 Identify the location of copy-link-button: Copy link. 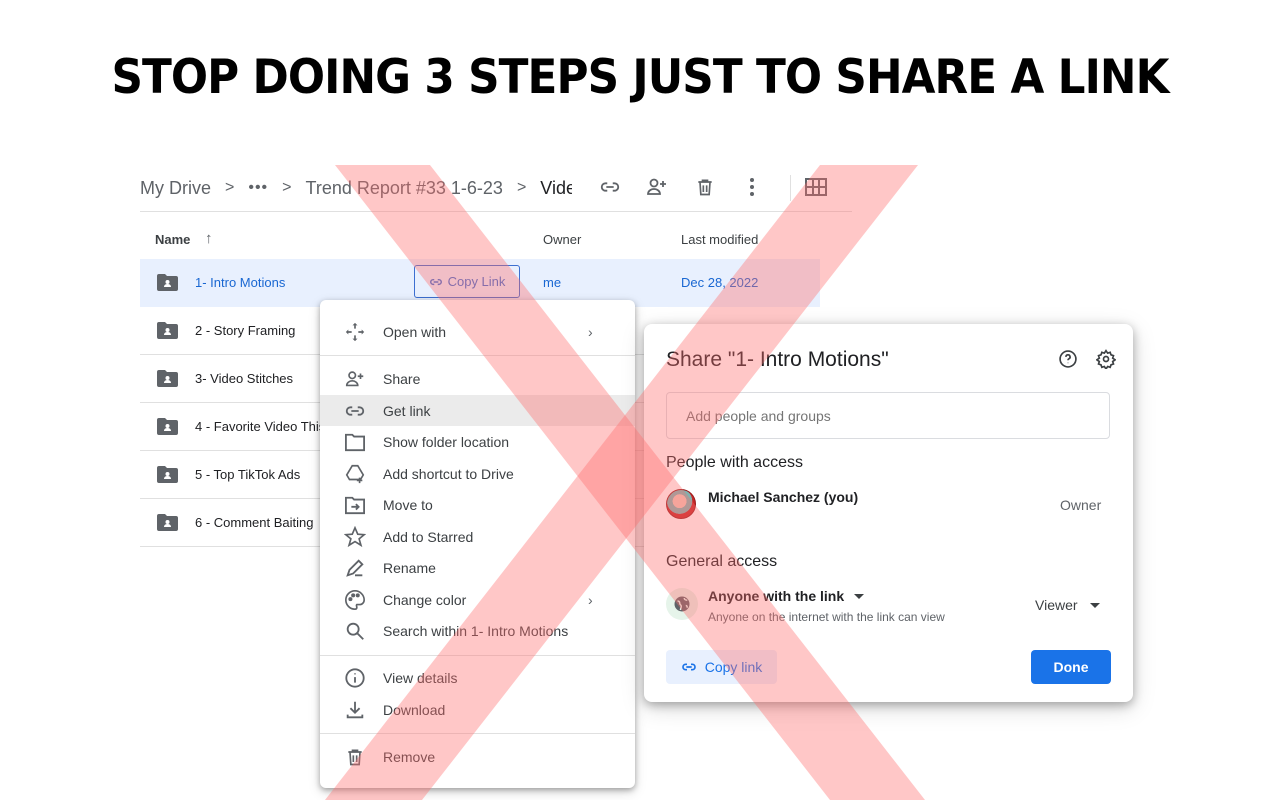
(721, 667).